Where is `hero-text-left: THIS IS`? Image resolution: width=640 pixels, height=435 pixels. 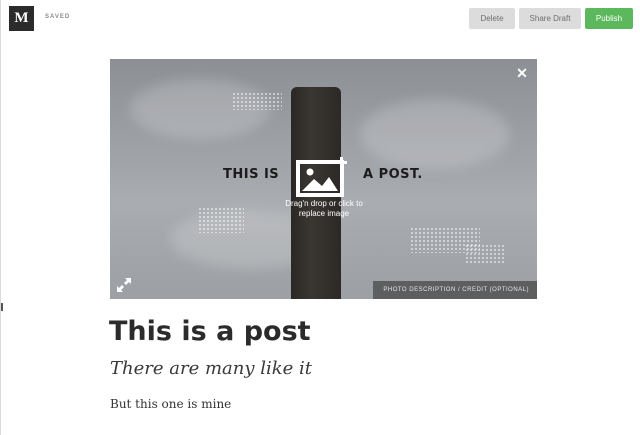 hero-text-left: THIS IS is located at coordinates (251, 174).